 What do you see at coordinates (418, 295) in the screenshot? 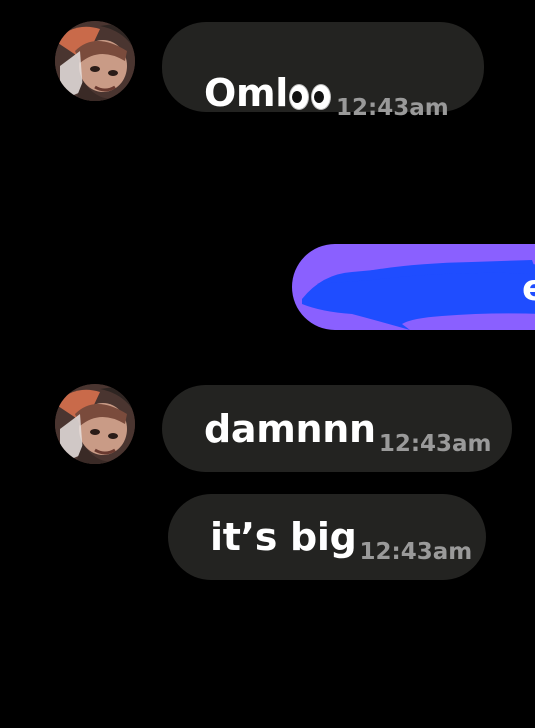
I see `redaction-scribble-icon` at bounding box center [418, 295].